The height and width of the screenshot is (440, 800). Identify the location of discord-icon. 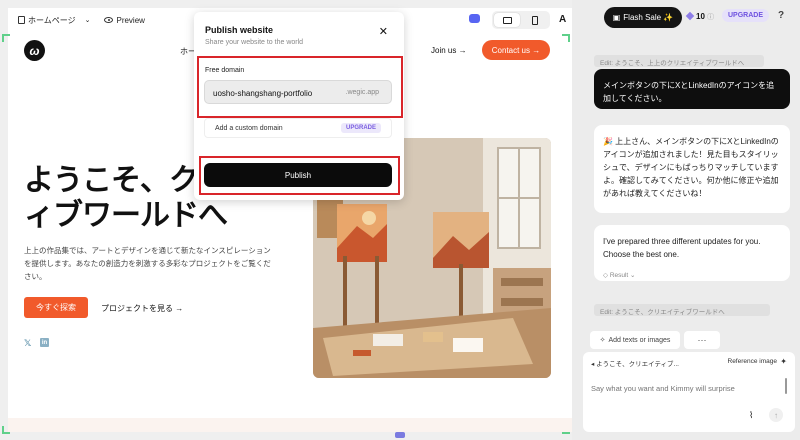
(474, 18).